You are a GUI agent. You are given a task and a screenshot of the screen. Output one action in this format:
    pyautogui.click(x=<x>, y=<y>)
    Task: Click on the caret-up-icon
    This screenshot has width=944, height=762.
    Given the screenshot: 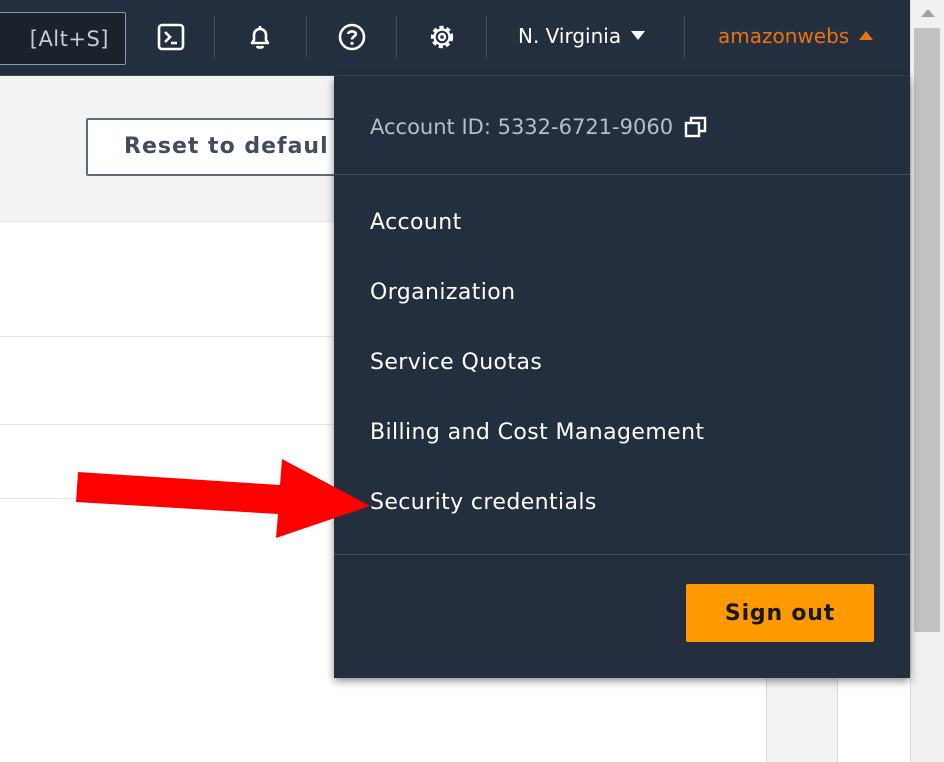 What is the action you would take?
    pyautogui.click(x=866, y=35)
    